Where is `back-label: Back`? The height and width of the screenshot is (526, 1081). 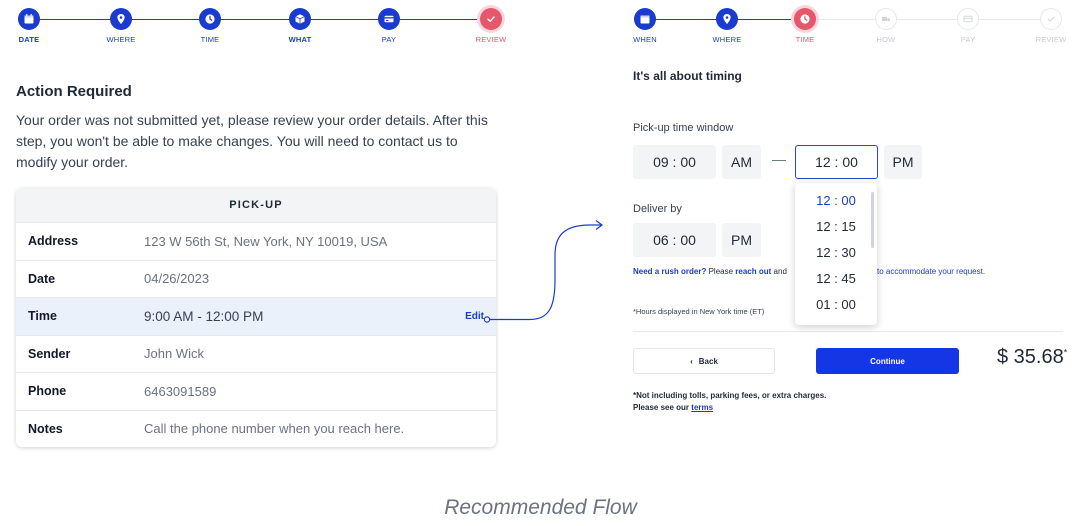 back-label: Back is located at coordinates (708, 361).